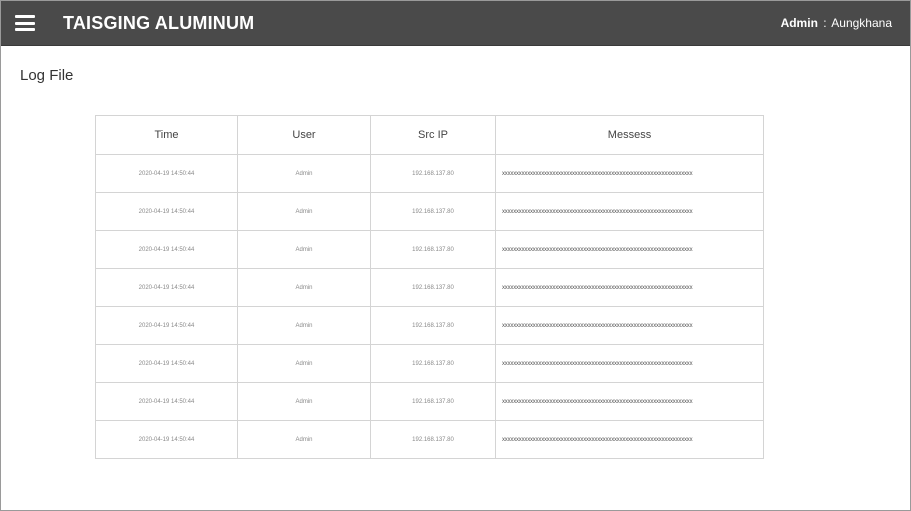  What do you see at coordinates (159, 22) in the screenshot?
I see `app-title: TAISGING ALUMINUM` at bounding box center [159, 22].